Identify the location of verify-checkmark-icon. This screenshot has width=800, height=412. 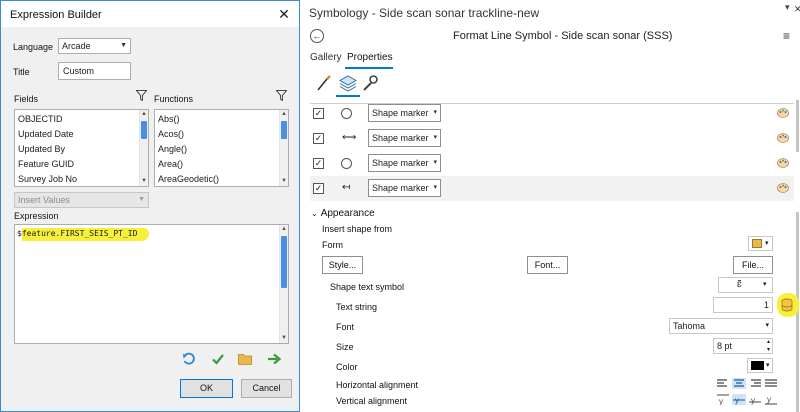
(218, 359).